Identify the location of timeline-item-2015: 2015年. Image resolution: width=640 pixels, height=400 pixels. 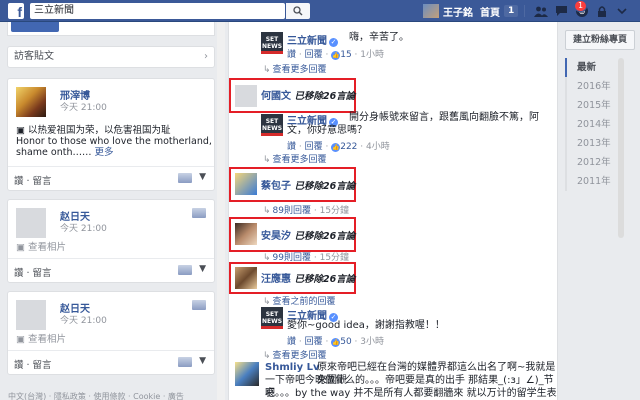
(588, 105).